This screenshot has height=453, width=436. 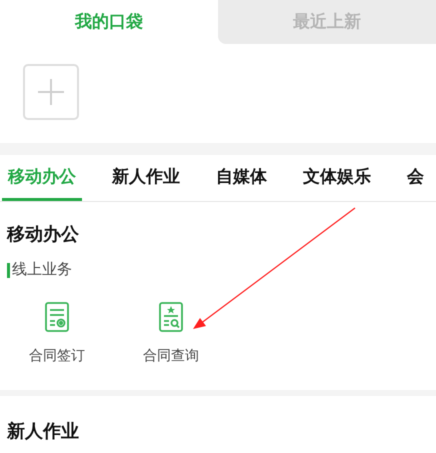 What do you see at coordinates (146, 178) in the screenshot?
I see `category-tab: 新人作业` at bounding box center [146, 178].